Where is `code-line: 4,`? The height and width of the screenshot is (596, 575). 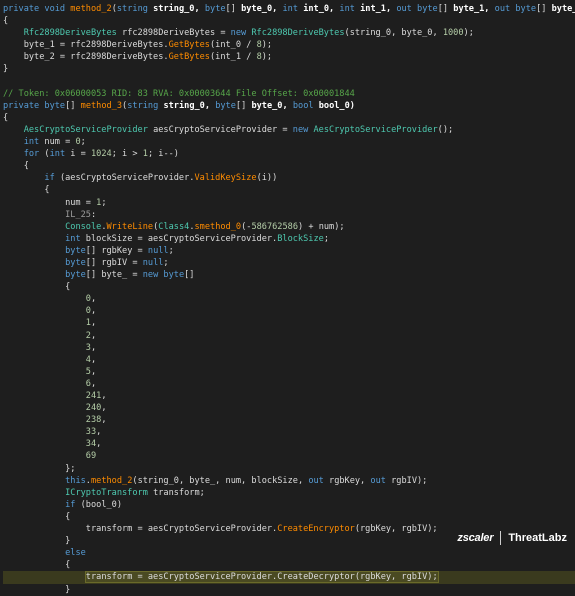
code-line: 4, is located at coordinates (289, 360).